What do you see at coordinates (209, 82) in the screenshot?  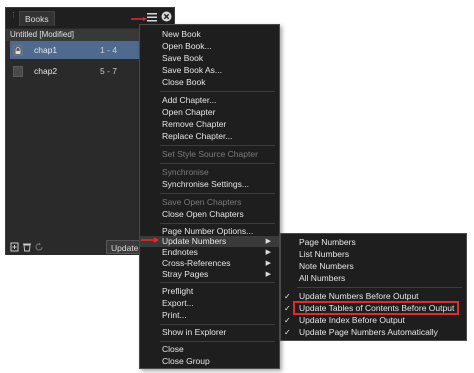 I see `menu-item-close-book: Close Book` at bounding box center [209, 82].